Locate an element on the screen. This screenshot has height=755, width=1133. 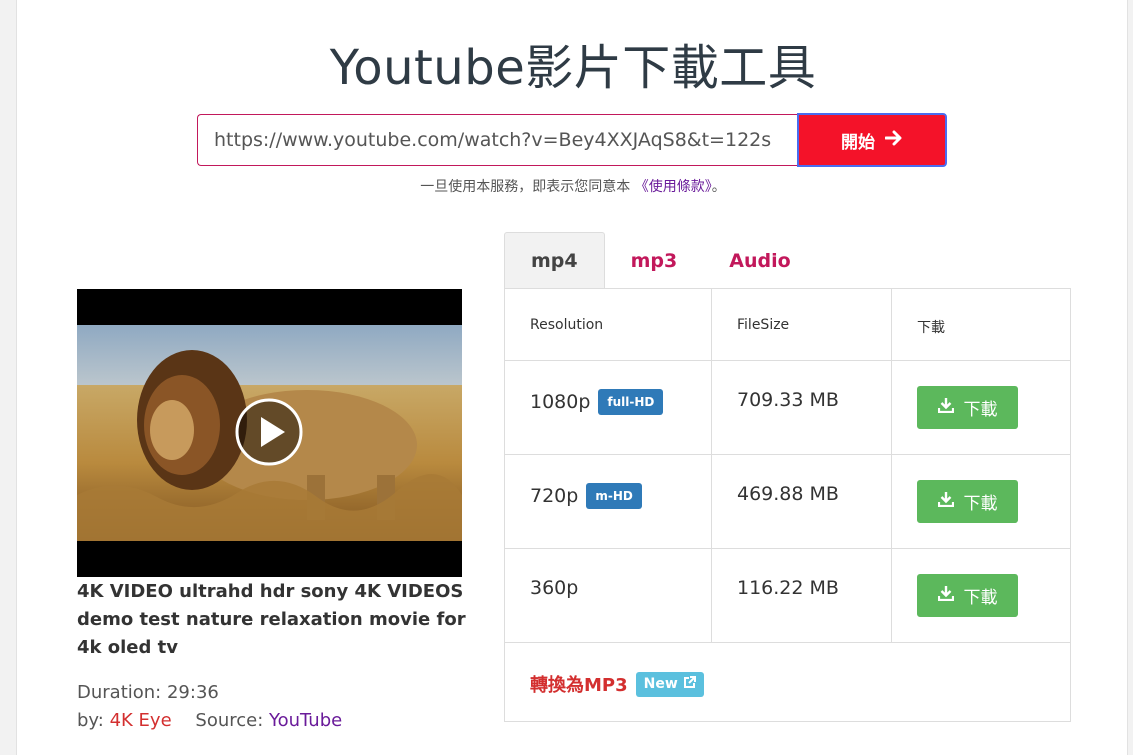
convert-mp3-link: 轉換為MP3 New is located at coordinates (617, 684).